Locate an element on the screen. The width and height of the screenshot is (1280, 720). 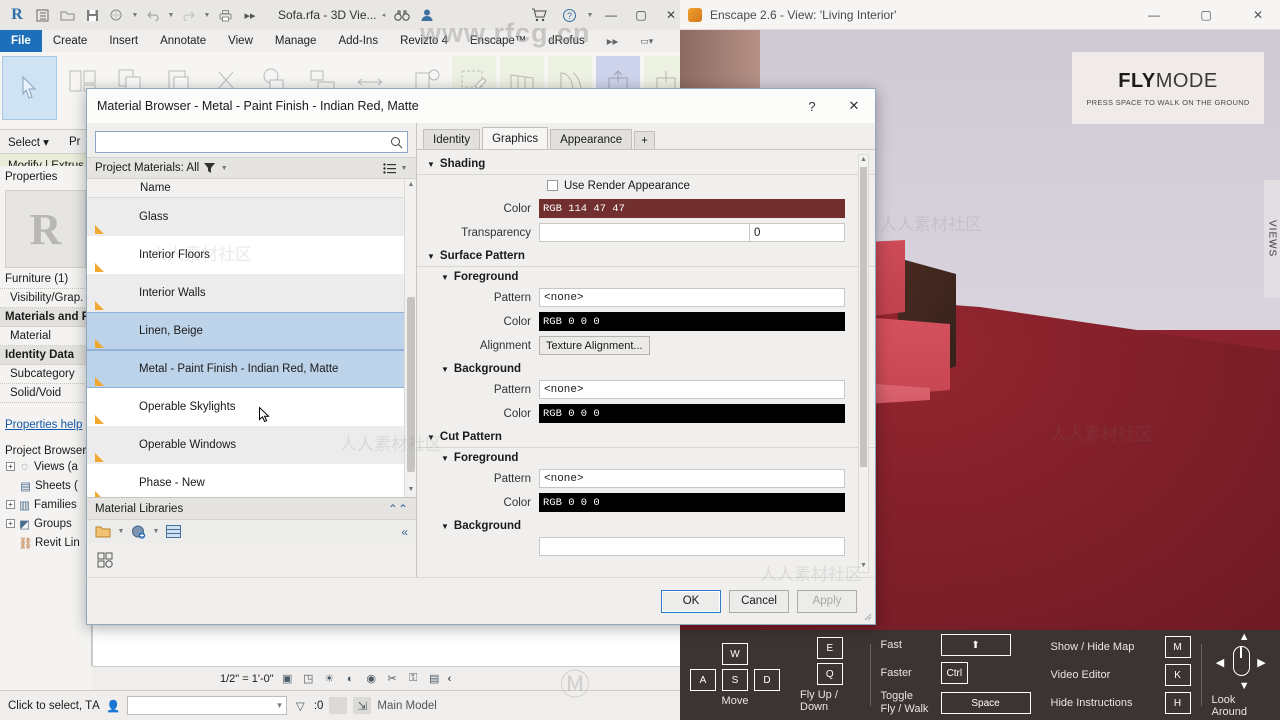
key-w: W is located at coordinates (735, 654).